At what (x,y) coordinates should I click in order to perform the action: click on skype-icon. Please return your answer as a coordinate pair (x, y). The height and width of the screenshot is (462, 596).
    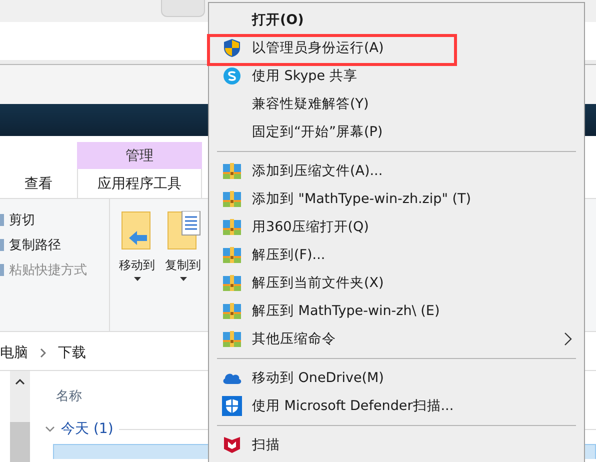
    Looking at the image, I should click on (232, 76).